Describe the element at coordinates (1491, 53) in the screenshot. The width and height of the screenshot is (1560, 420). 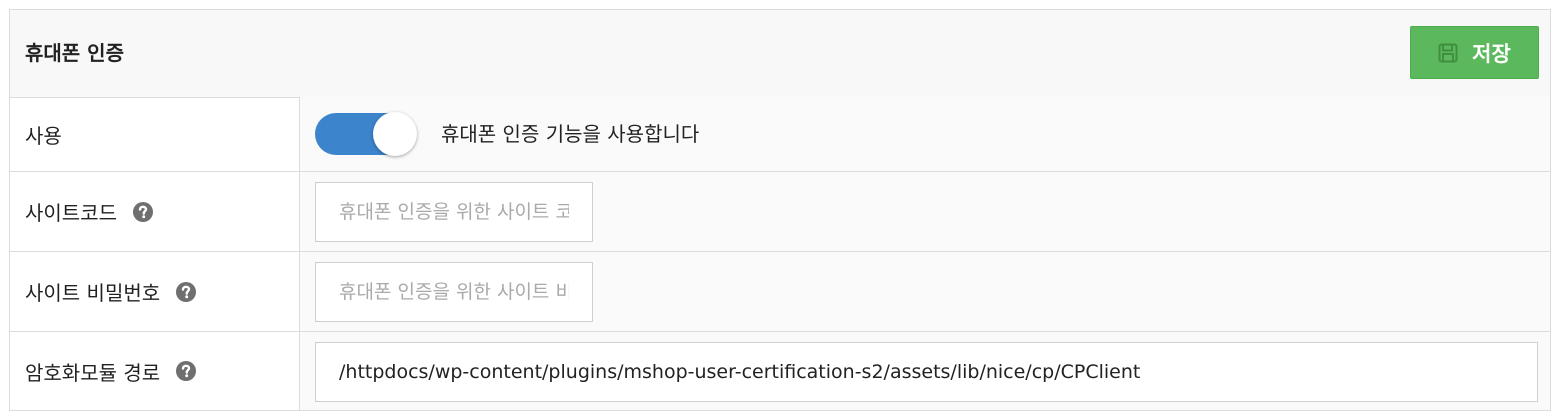
I see `save-button-label: 저장` at that location.